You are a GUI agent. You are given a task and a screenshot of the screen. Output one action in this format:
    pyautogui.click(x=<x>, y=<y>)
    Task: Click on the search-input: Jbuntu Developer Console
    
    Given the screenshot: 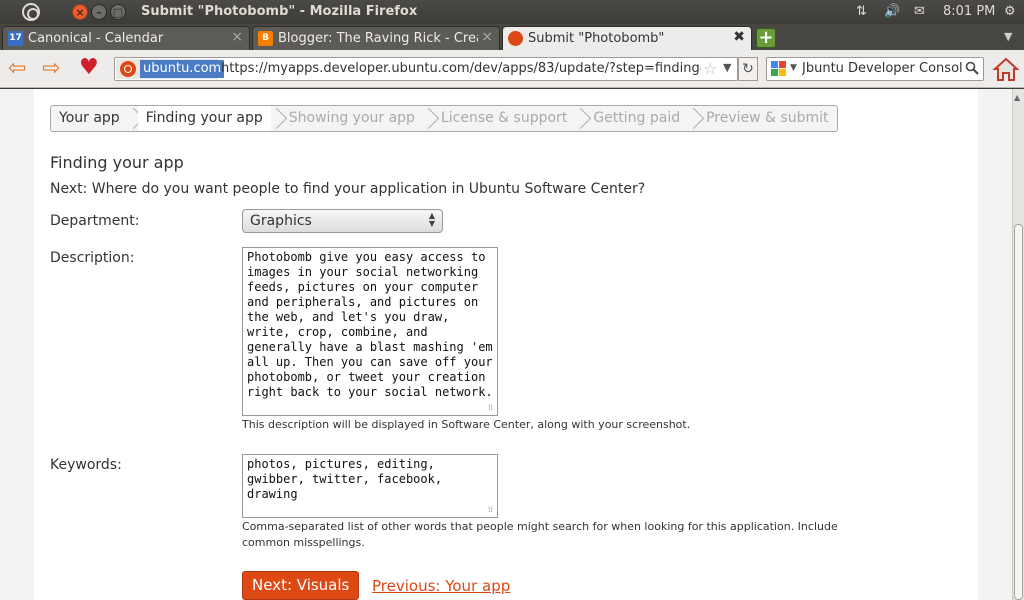 What is the action you would take?
    pyautogui.click(x=882, y=68)
    